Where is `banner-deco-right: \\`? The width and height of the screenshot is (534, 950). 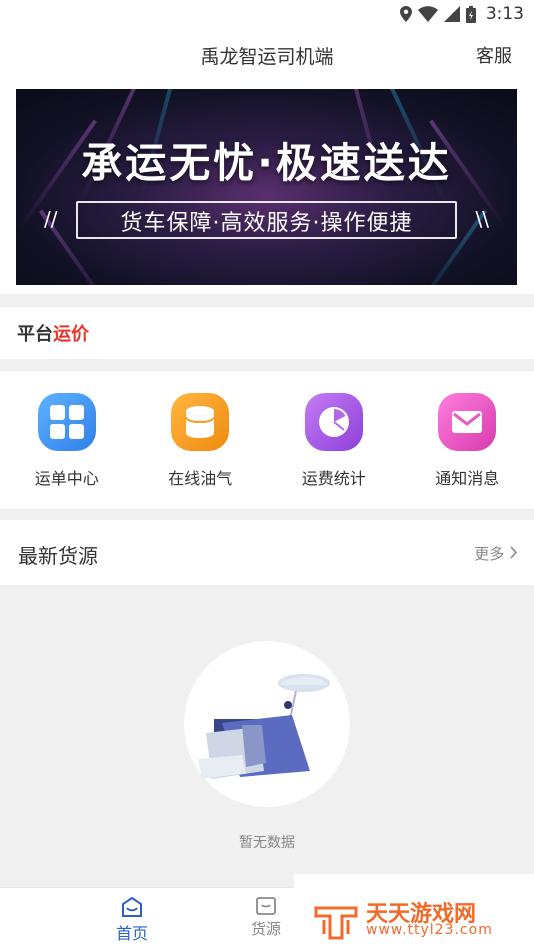 banner-deco-right: \\ is located at coordinates (482, 219).